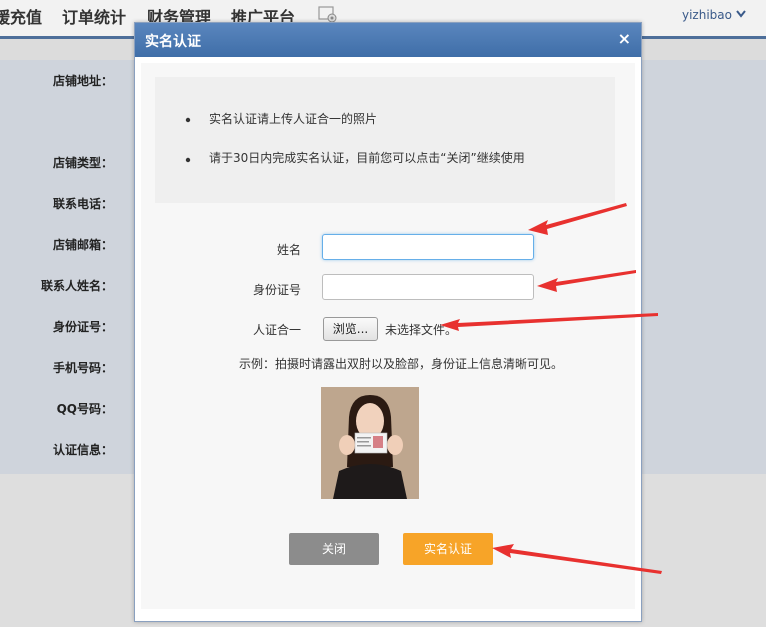  Describe the element at coordinates (94, 16) in the screenshot. I see `nav-item-order-stats: 订单统计` at that location.